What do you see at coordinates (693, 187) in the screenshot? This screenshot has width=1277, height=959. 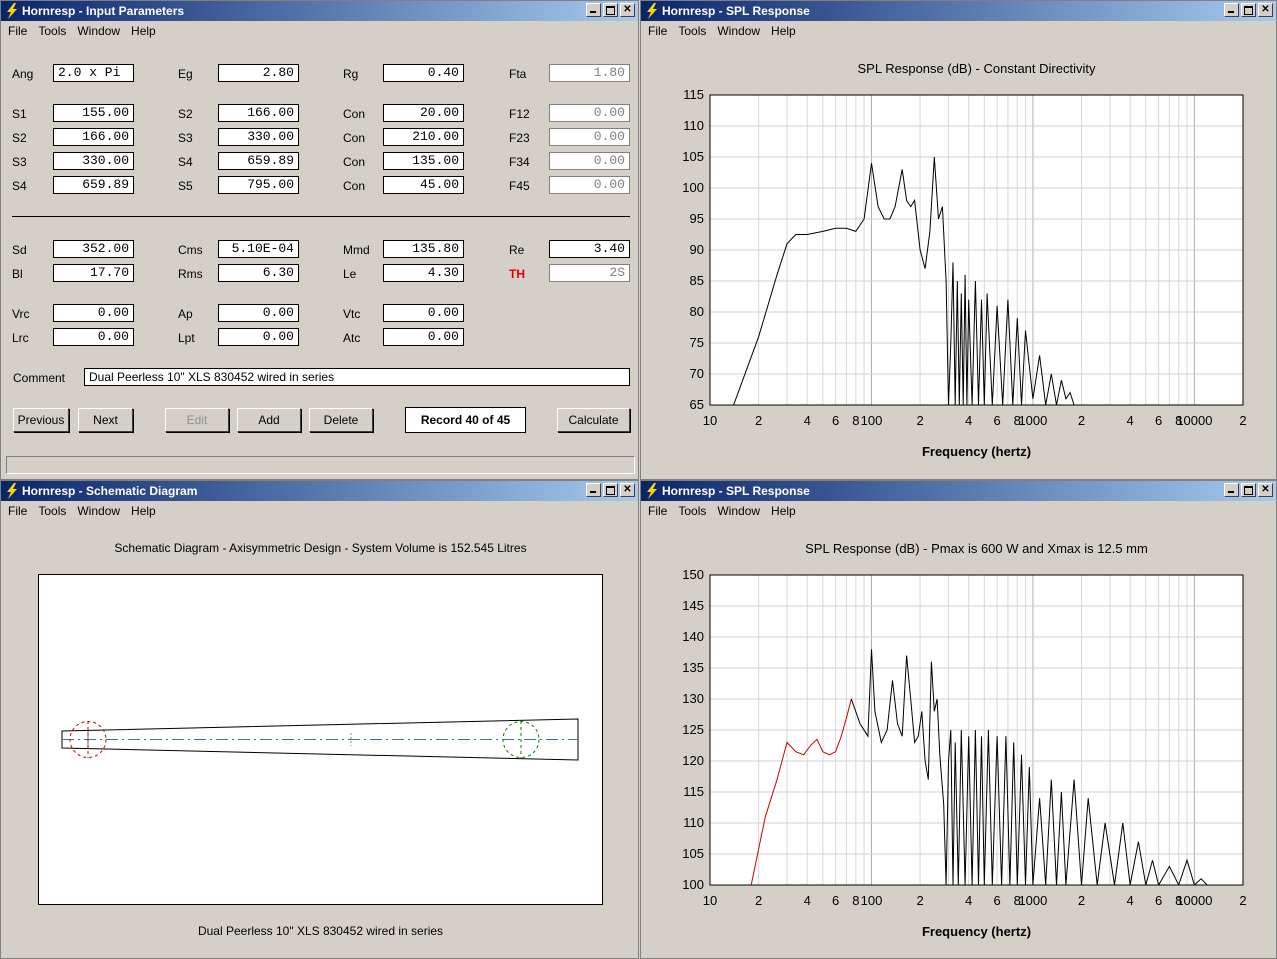 I see `y-tick-label: 100` at bounding box center [693, 187].